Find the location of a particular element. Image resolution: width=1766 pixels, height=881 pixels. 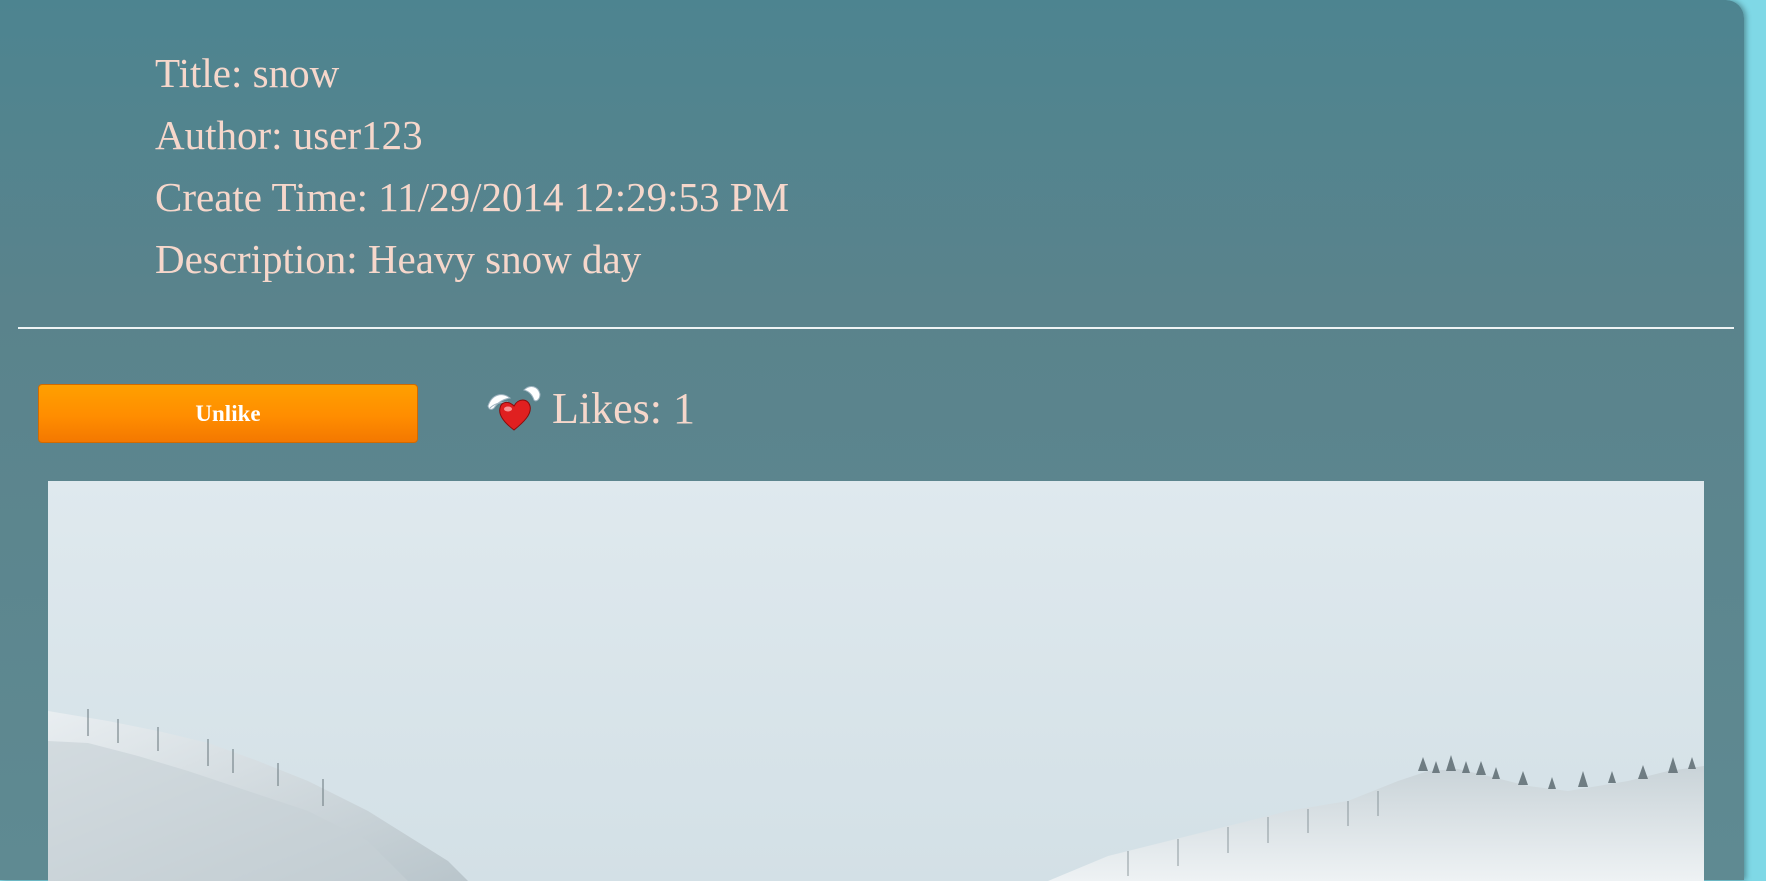

likes-counter: Likes: 1 is located at coordinates (589, 408).